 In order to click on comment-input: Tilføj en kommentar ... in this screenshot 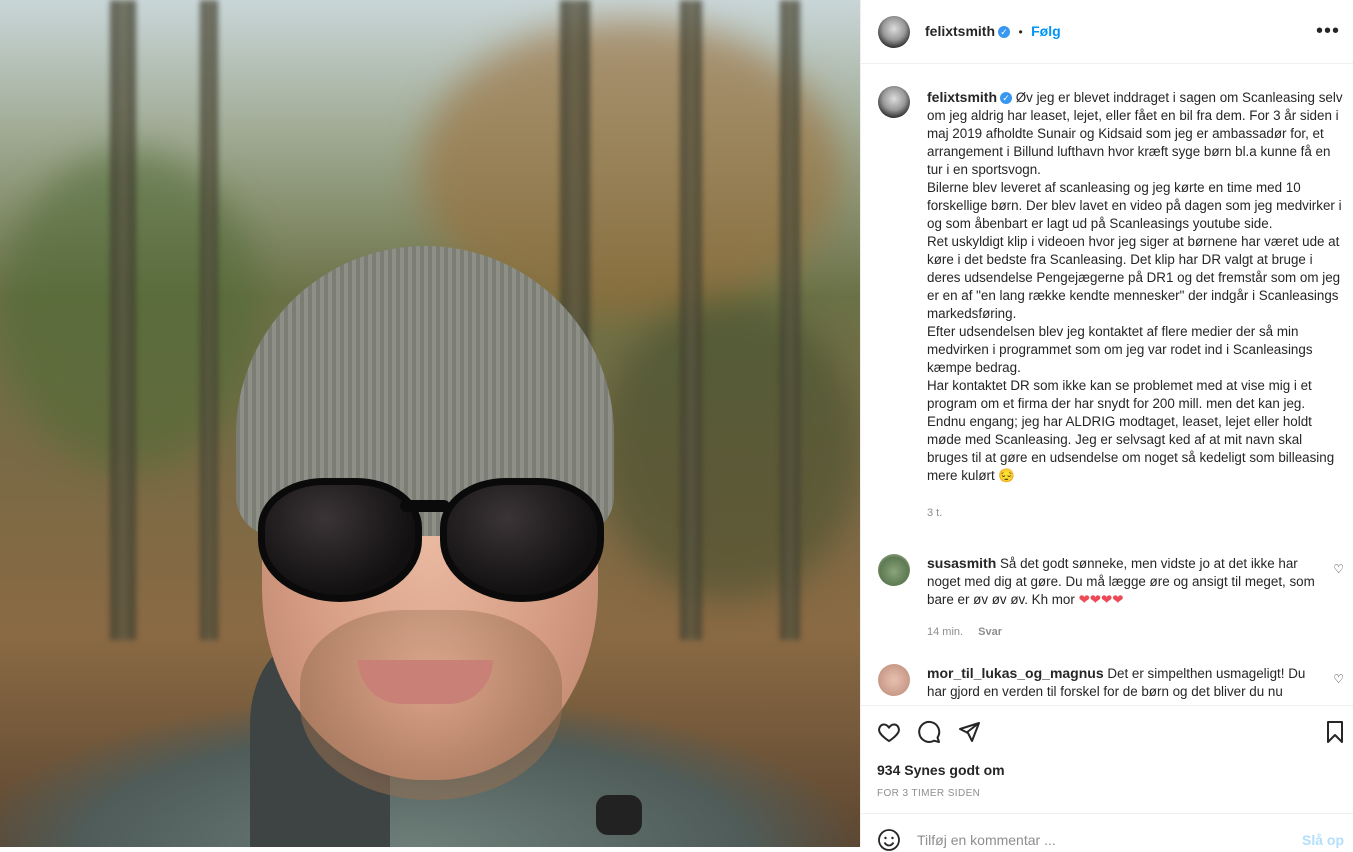, I will do `click(986, 840)`.